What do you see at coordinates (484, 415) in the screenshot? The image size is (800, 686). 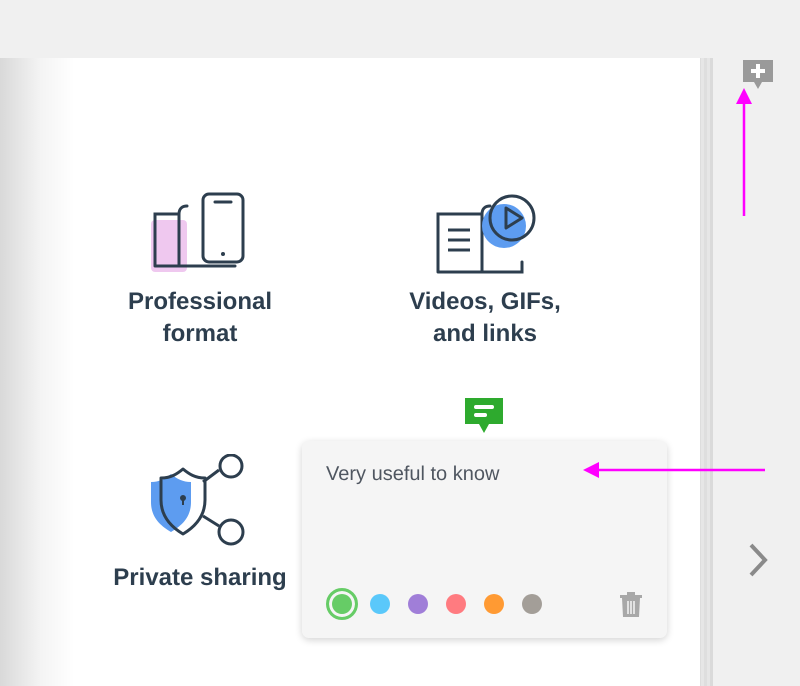 I see `comment-marker-icon` at bounding box center [484, 415].